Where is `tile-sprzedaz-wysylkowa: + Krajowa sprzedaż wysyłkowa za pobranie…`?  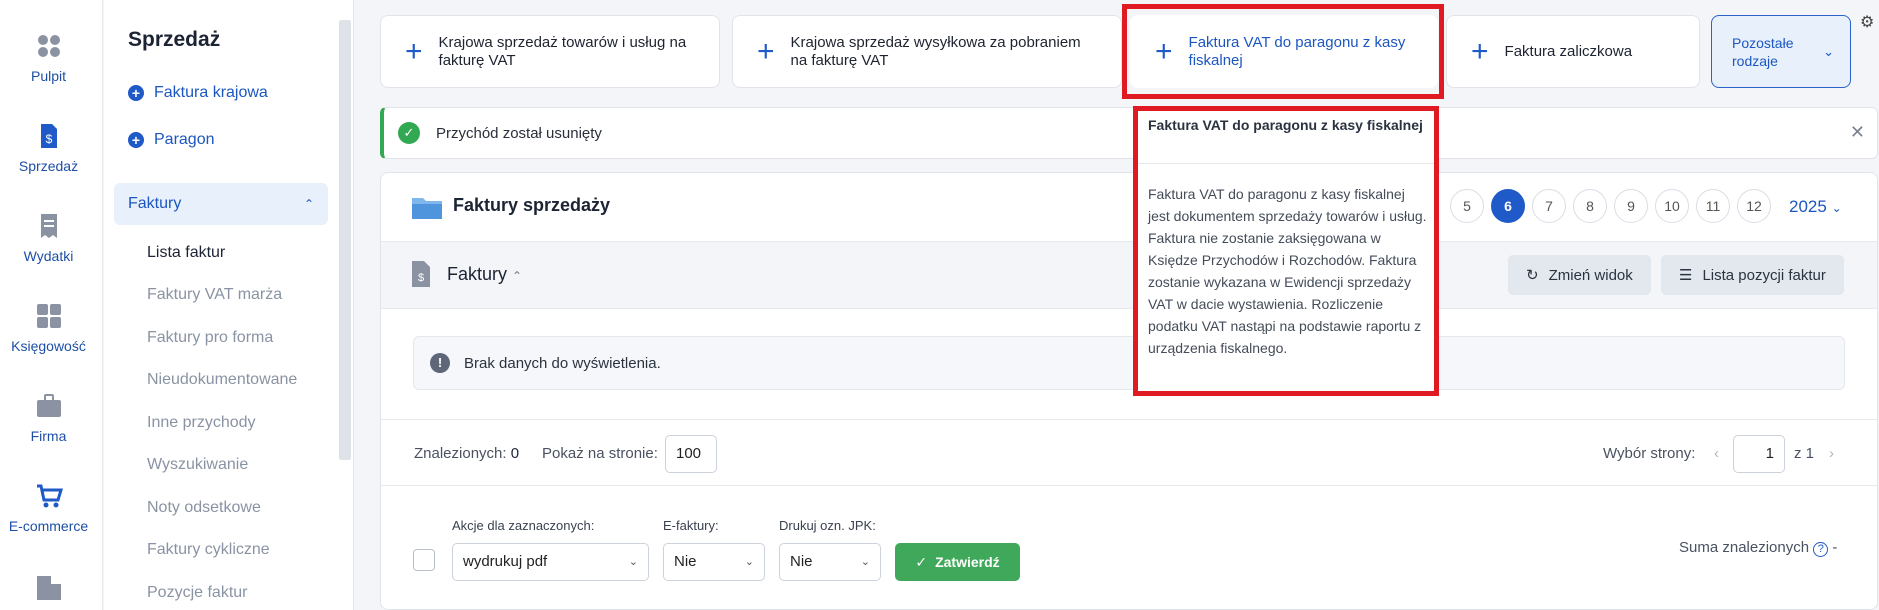 tile-sprzedaz-wysylkowa: + Krajowa sprzedaż wysyłkowa za pobranie… is located at coordinates (927, 51).